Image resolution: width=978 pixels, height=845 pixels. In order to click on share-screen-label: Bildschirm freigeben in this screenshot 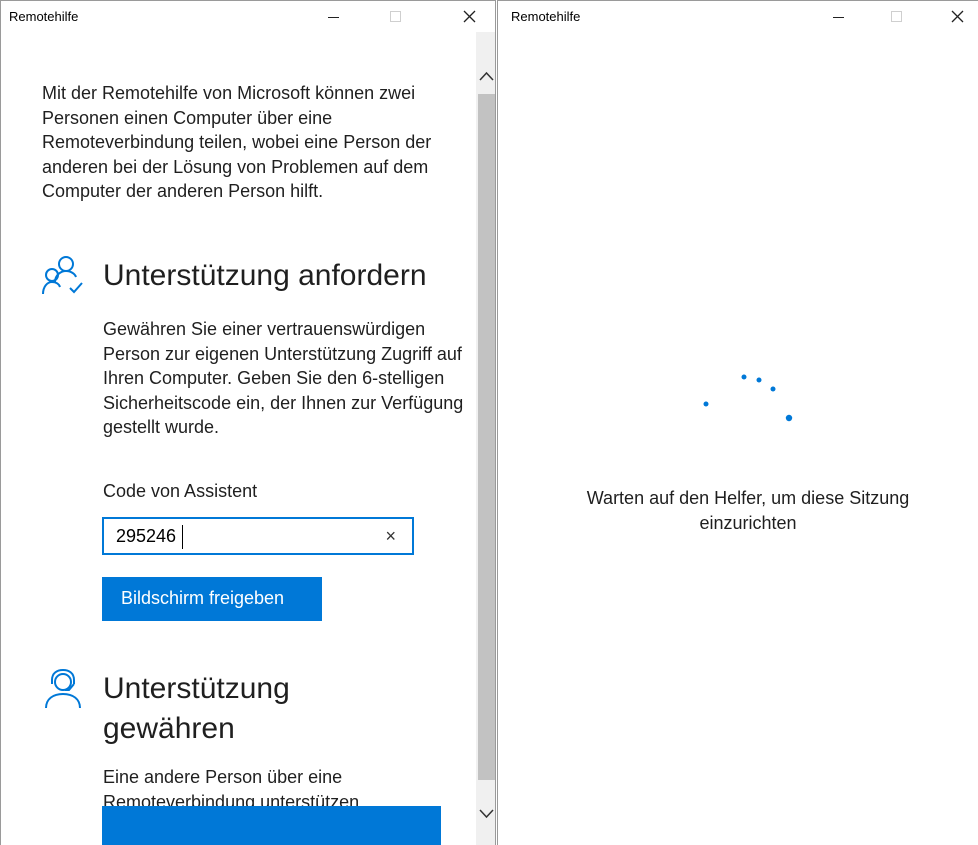, I will do `click(203, 598)`.